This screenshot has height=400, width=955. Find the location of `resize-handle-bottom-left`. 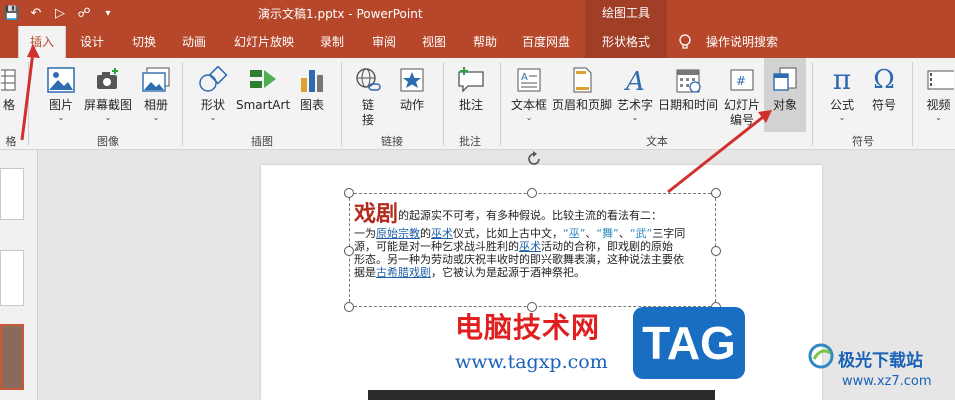

resize-handle-bottom-left is located at coordinates (349, 307).